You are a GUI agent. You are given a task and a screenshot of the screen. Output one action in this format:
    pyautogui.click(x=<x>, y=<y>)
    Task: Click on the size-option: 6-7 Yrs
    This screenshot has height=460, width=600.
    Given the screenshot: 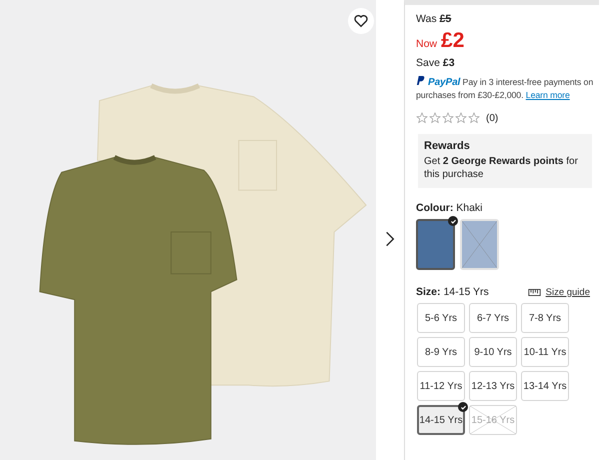 What is the action you would take?
    pyautogui.click(x=493, y=318)
    